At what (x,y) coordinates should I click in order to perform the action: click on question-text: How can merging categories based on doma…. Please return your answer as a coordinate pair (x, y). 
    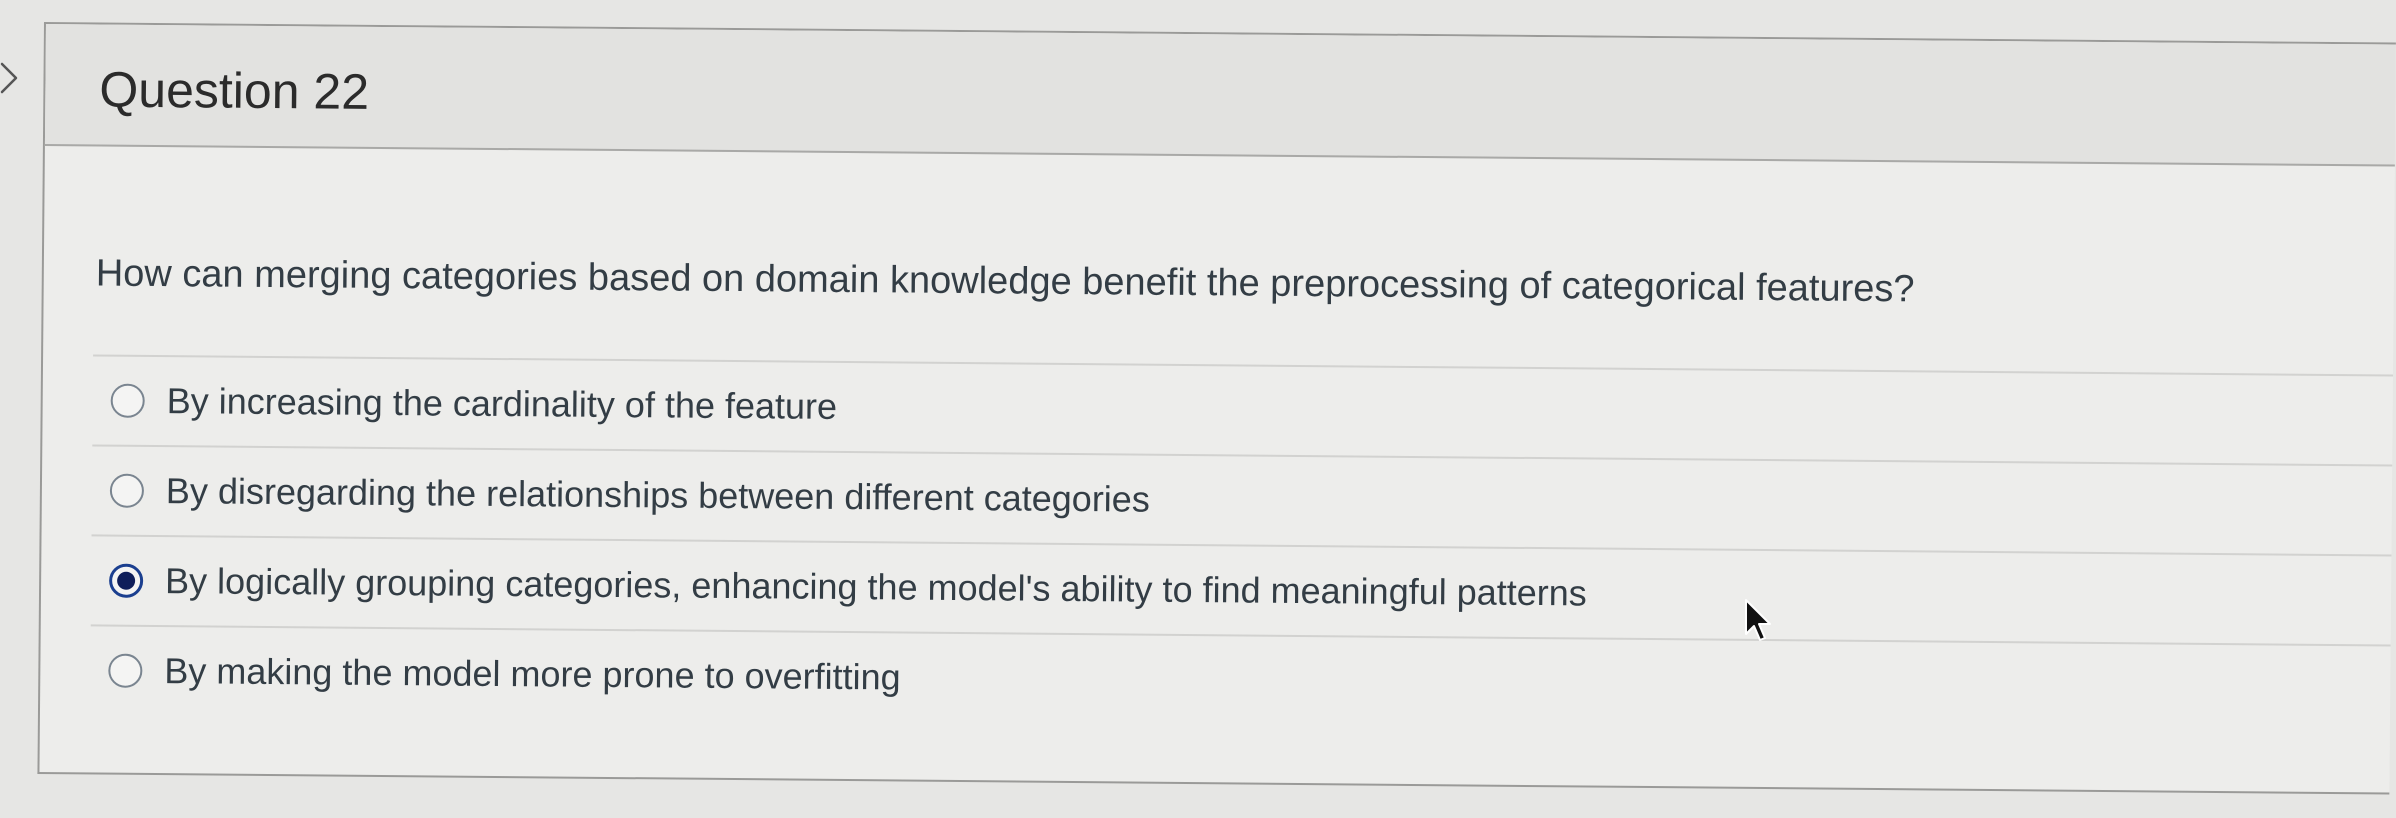
    Looking at the image, I should click on (1005, 281).